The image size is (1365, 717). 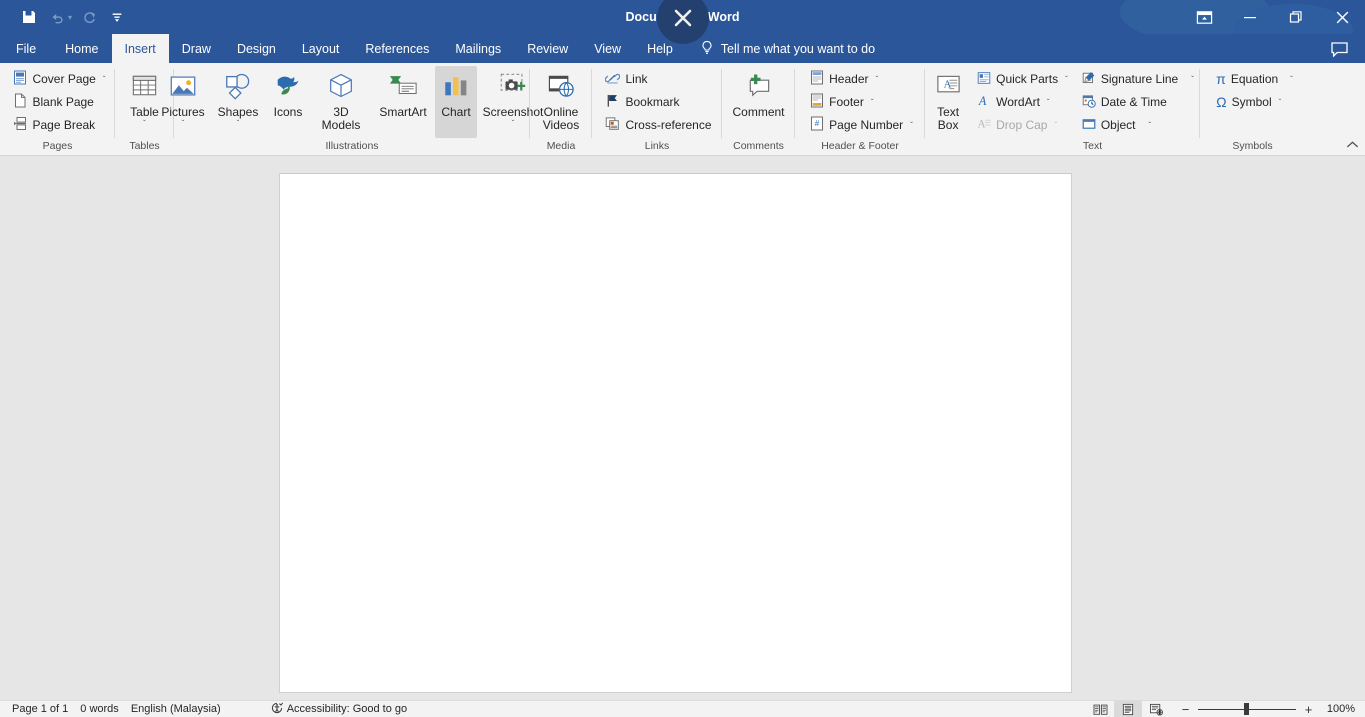 What do you see at coordinates (862, 79) in the screenshot?
I see `header-button: Header ˇ` at bounding box center [862, 79].